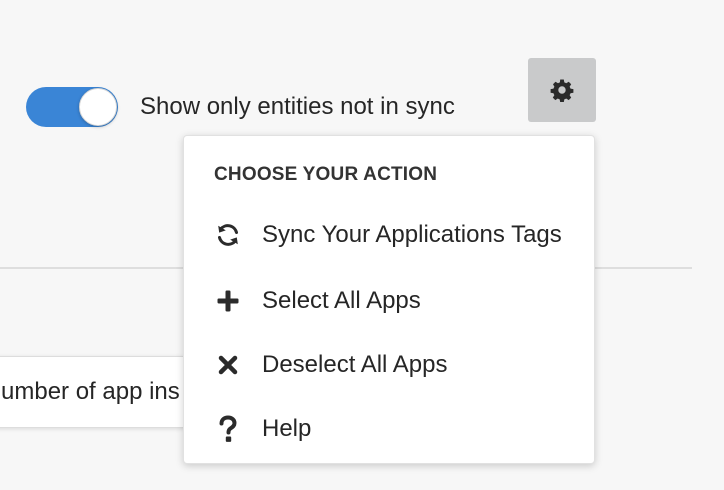 This screenshot has width=724, height=490. I want to click on menu-item-deselect-all: Deselect All Apps, so click(389, 365).